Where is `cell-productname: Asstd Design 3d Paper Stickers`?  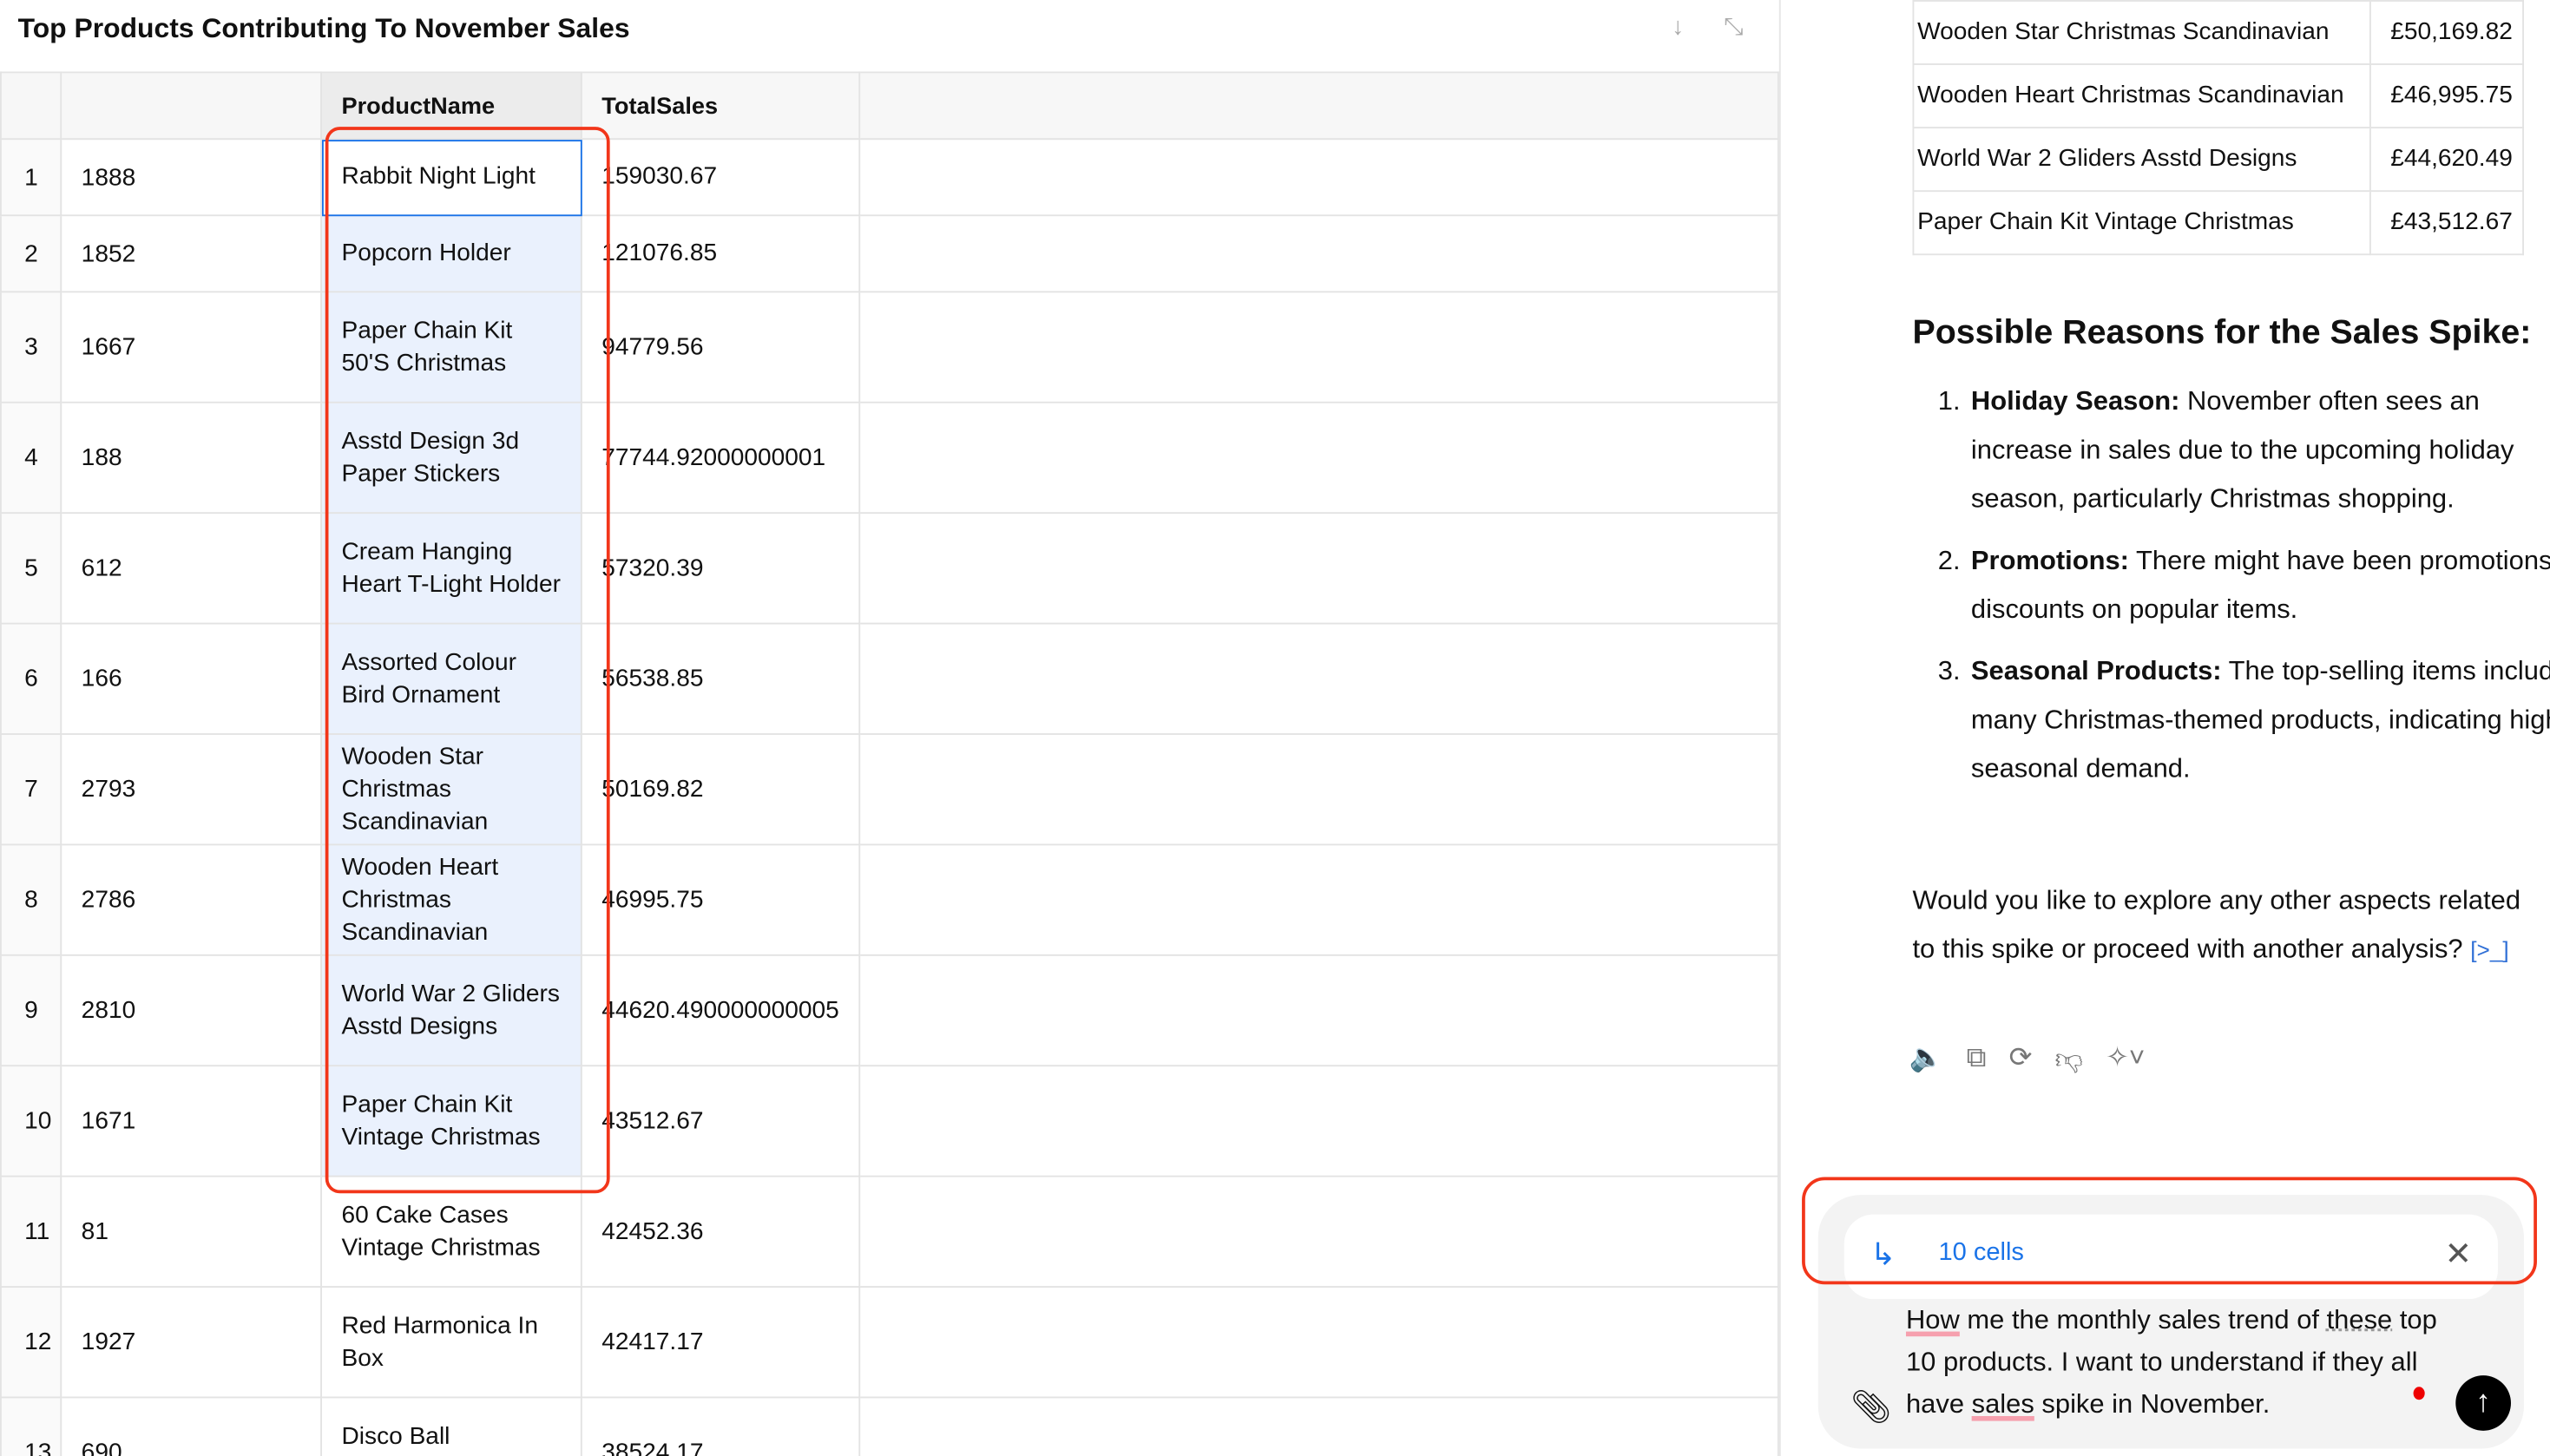 cell-productname: Asstd Design 3d Paper Stickers is located at coordinates (451, 458).